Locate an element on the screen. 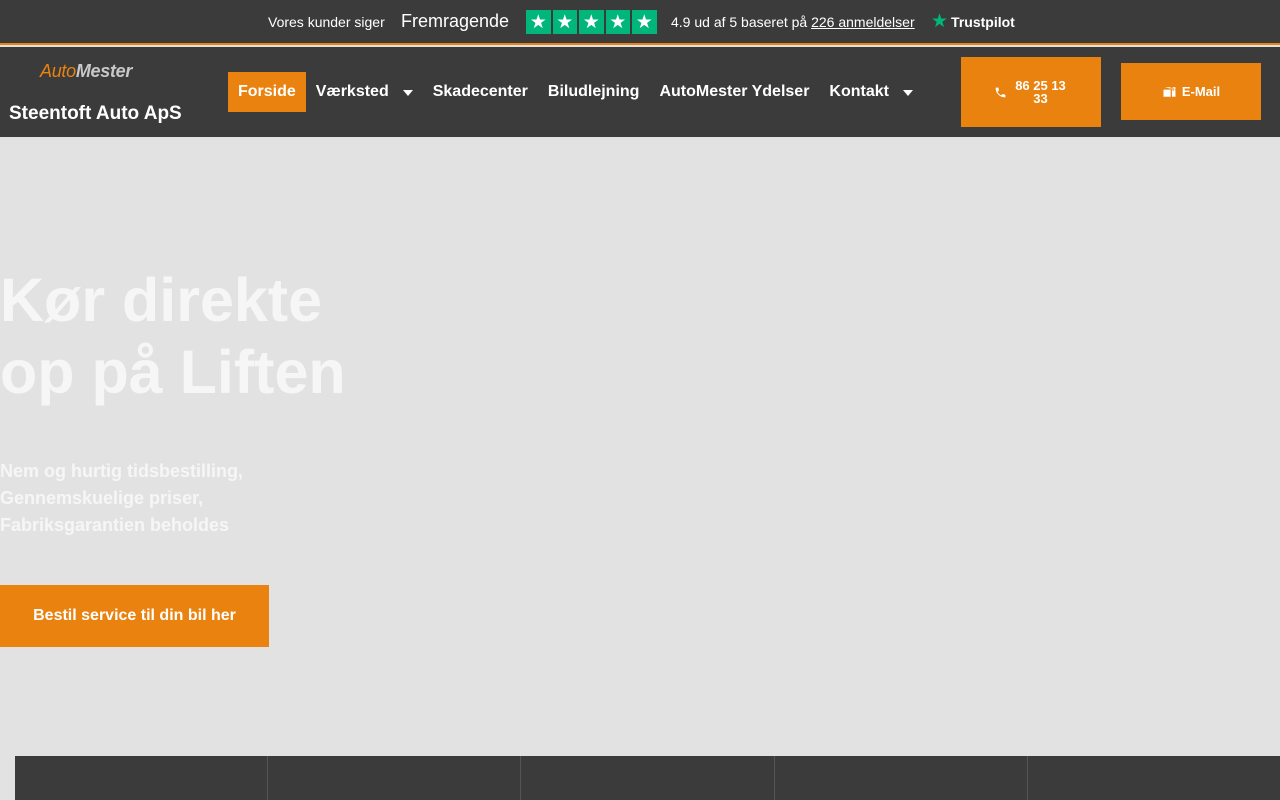  nav-label: Biludlejning is located at coordinates (593, 91).